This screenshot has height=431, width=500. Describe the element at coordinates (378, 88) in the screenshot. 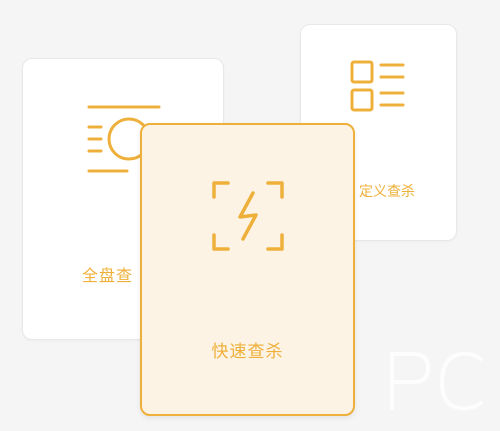

I see `custom-scan-list-icon` at that location.